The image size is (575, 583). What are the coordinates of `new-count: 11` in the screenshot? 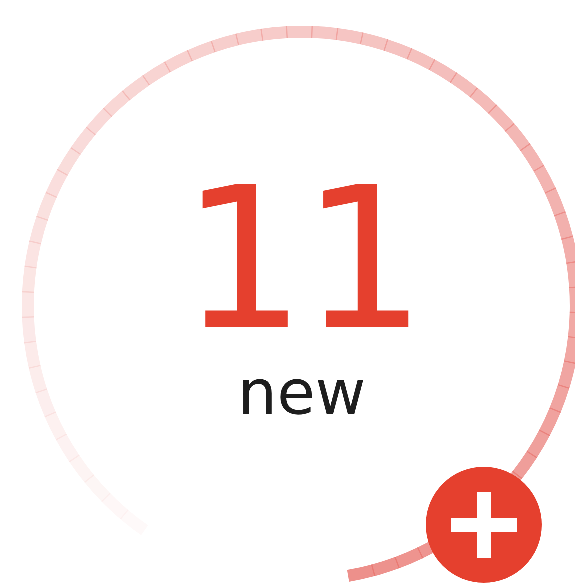 It's located at (302, 260).